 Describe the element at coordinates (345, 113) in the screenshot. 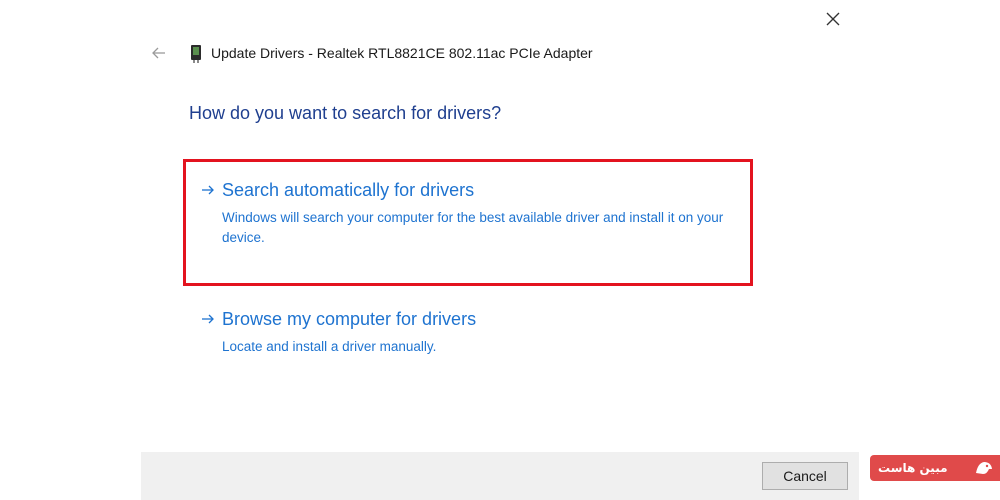

I see `page-heading: How do you want to search for drivers?` at that location.